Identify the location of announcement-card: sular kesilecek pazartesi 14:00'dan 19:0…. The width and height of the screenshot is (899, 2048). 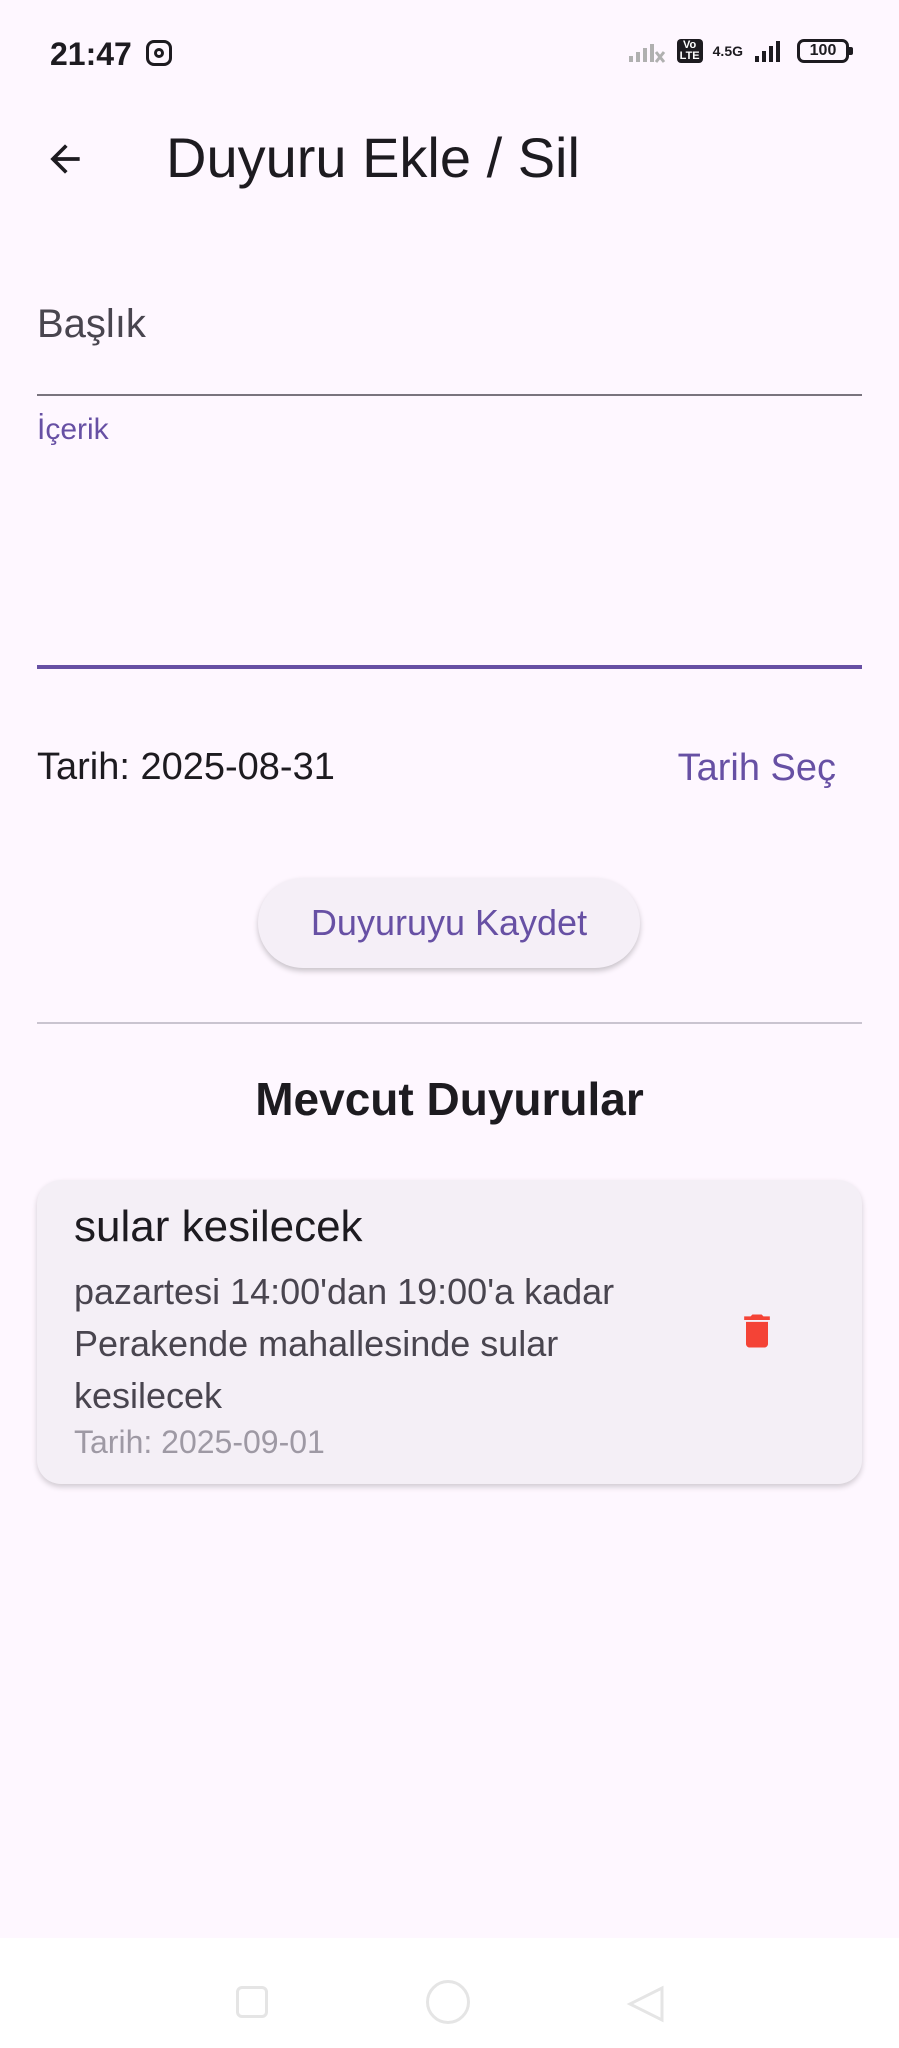
(449, 1332).